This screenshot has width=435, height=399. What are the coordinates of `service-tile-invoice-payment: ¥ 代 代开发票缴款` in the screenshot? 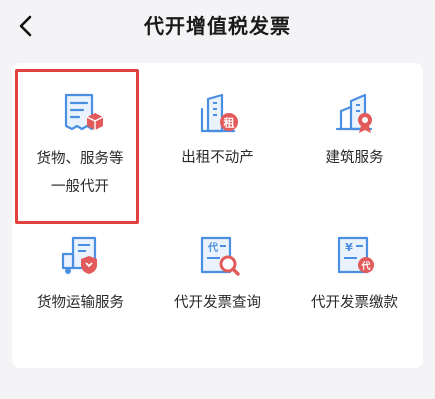 It's located at (354, 293).